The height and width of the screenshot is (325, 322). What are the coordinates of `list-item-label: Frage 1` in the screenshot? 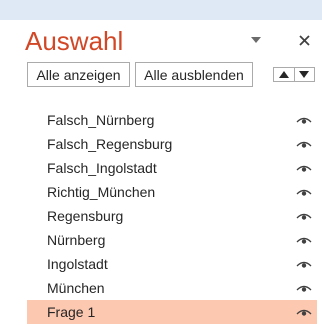 It's located at (71, 312).